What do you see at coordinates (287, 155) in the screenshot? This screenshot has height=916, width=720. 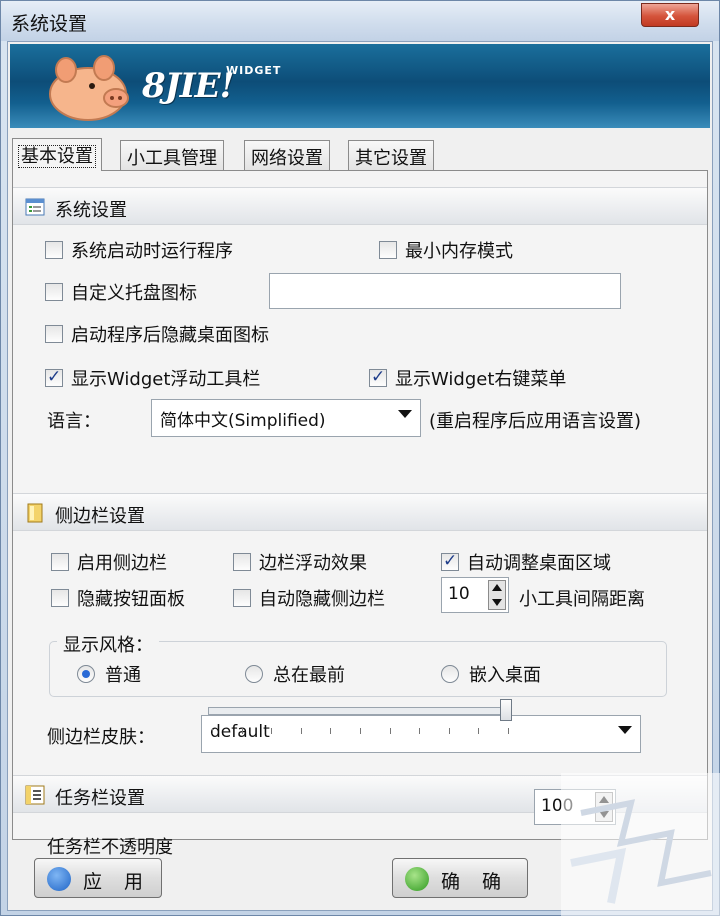 I see `tab-network-settings: 网络设置` at bounding box center [287, 155].